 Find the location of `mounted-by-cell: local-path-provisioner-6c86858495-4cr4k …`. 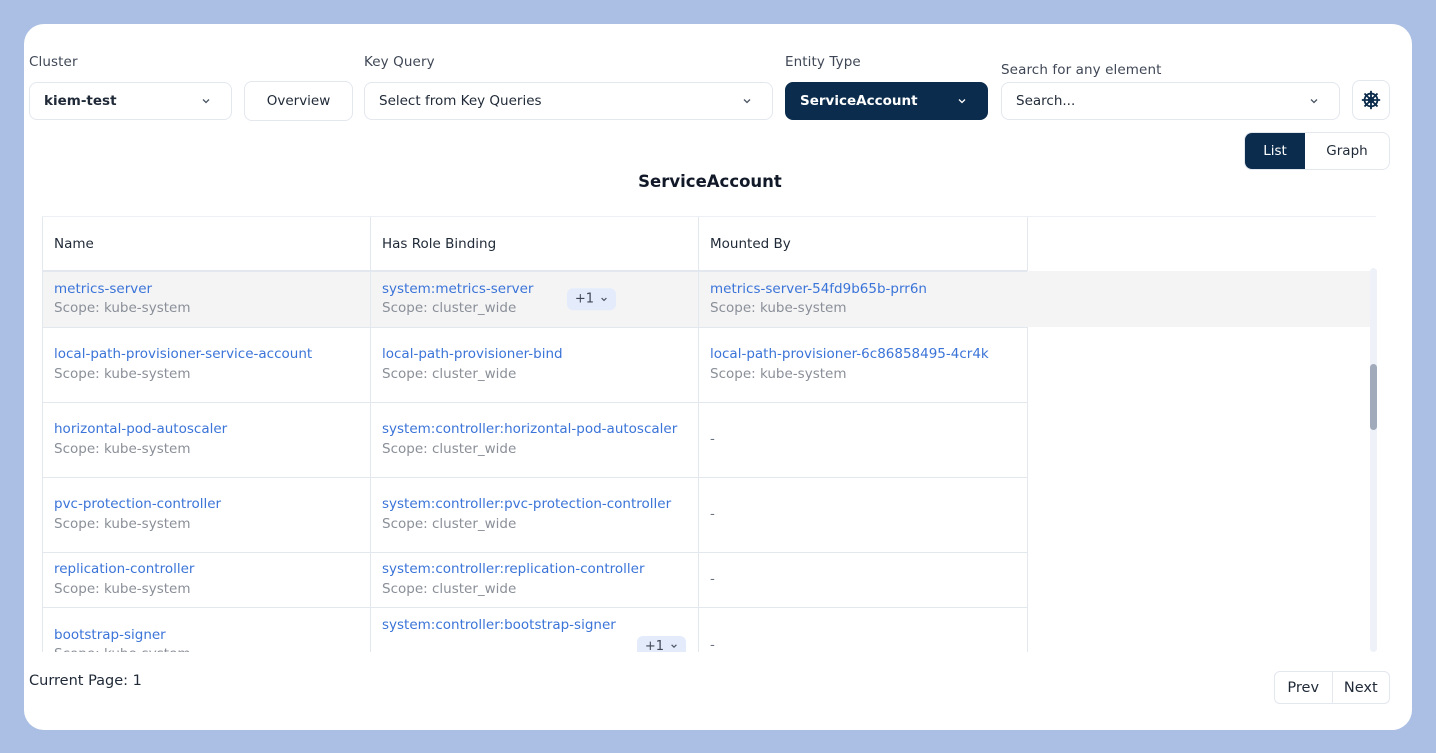

mounted-by-cell: local-path-provisioner-6c86858495-4cr4k … is located at coordinates (863, 364).